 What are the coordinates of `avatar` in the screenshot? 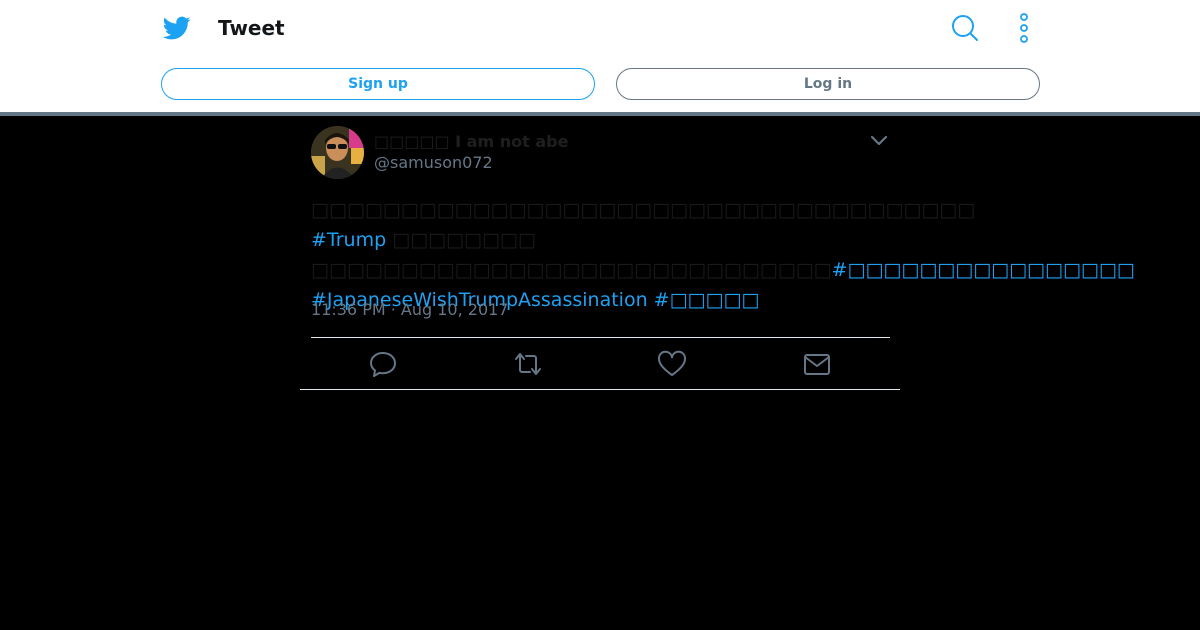 It's located at (337, 152).